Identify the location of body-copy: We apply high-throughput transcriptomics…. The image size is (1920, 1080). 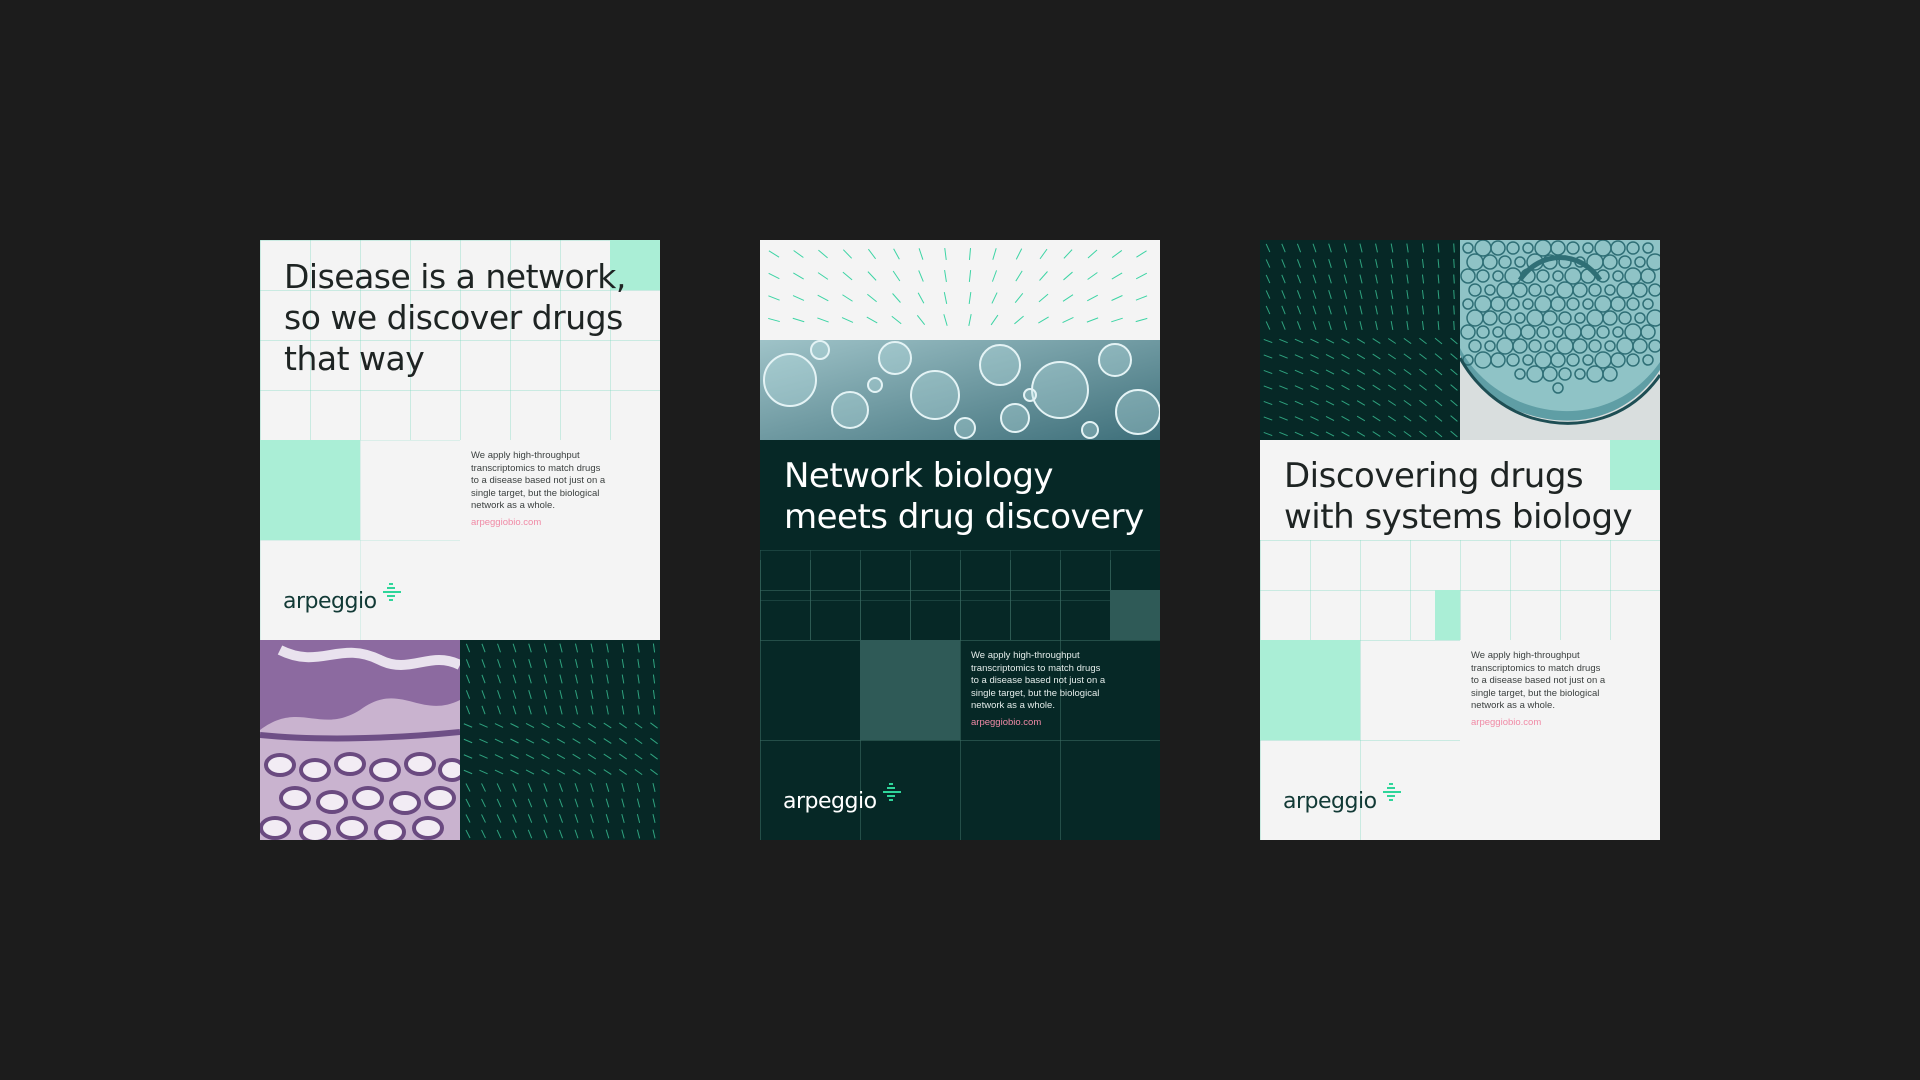
(538, 480).